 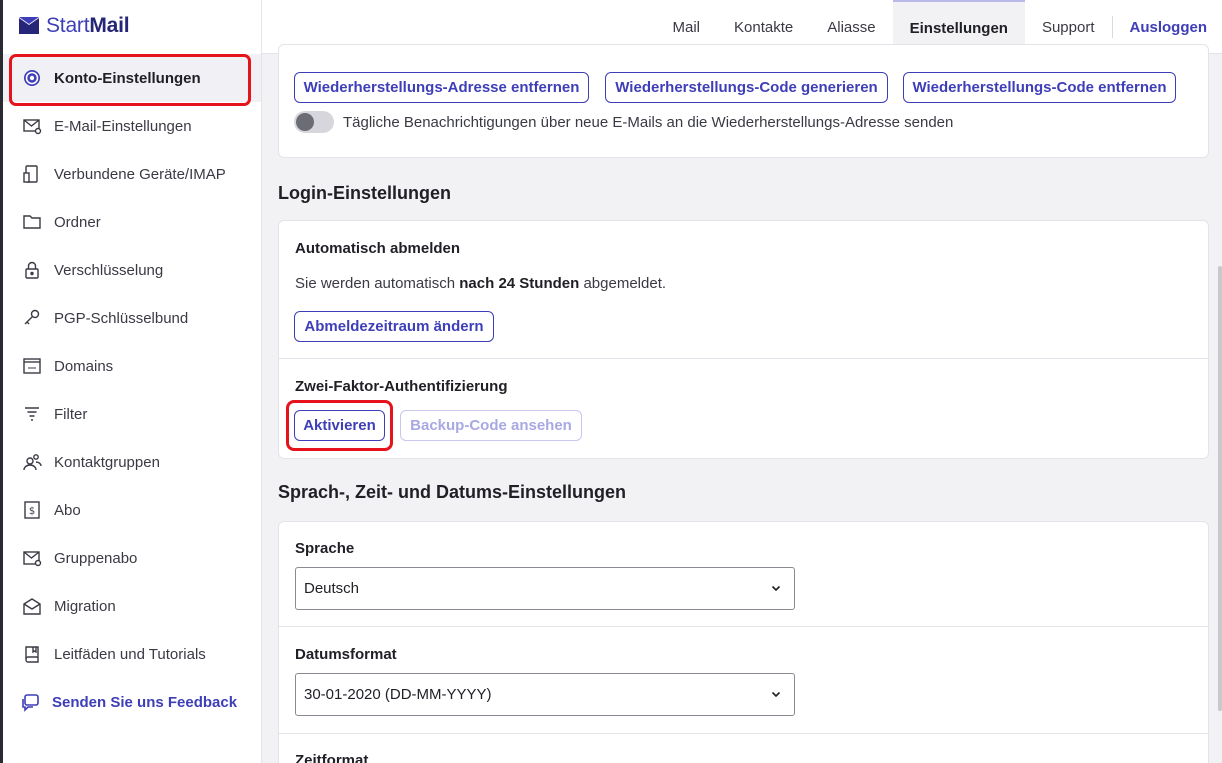 I want to click on sidebar-item-subscription: $ Abo, so click(x=132, y=510).